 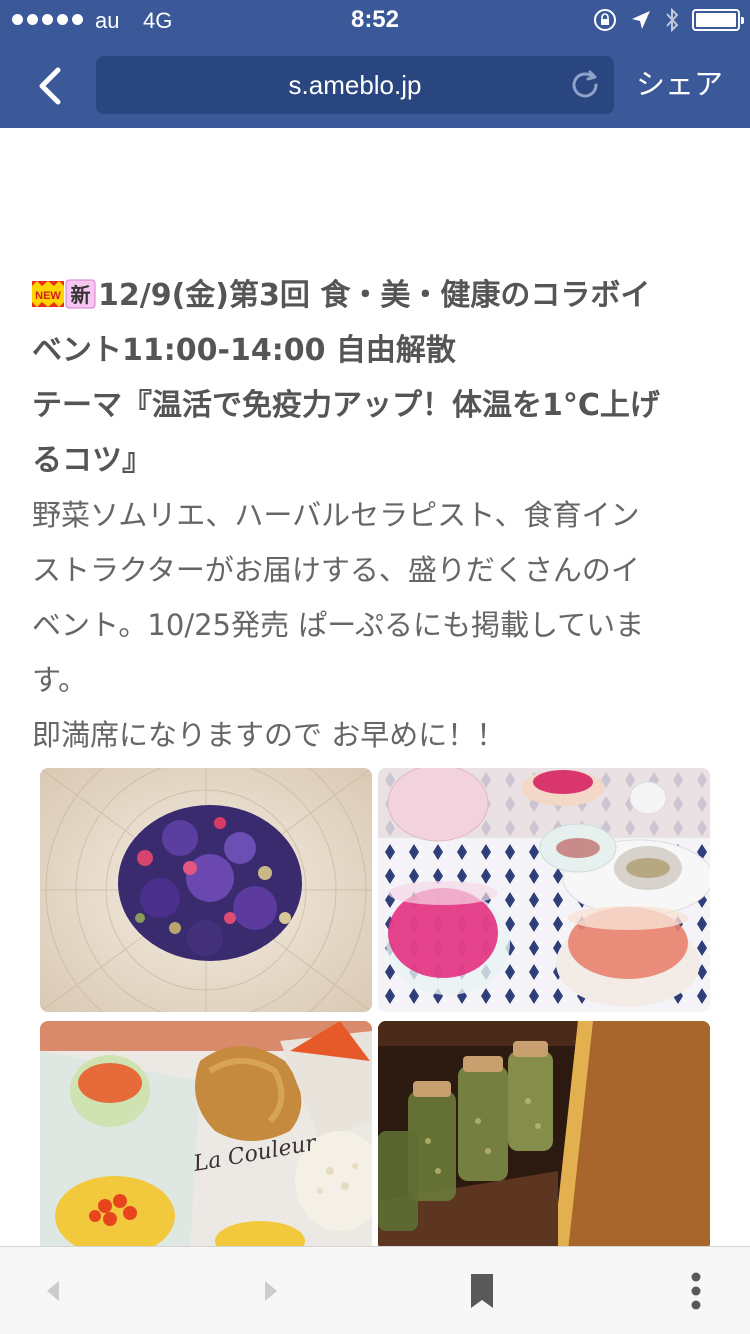 What do you see at coordinates (48, 296) in the screenshot?
I see `svg-text: NEW` at bounding box center [48, 296].